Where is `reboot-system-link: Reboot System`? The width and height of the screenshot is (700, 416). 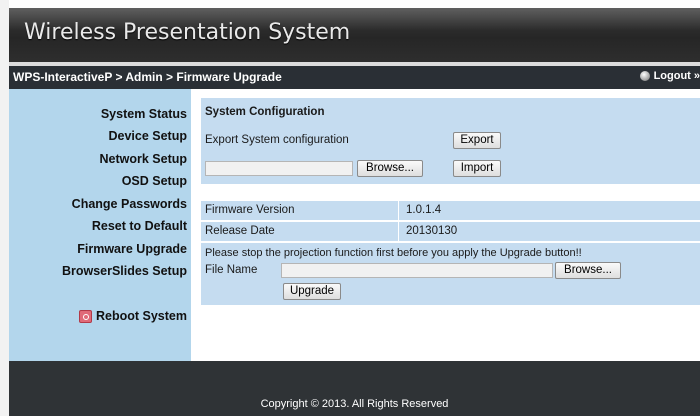
reboot-system-link: Reboot System is located at coordinates (133, 316).